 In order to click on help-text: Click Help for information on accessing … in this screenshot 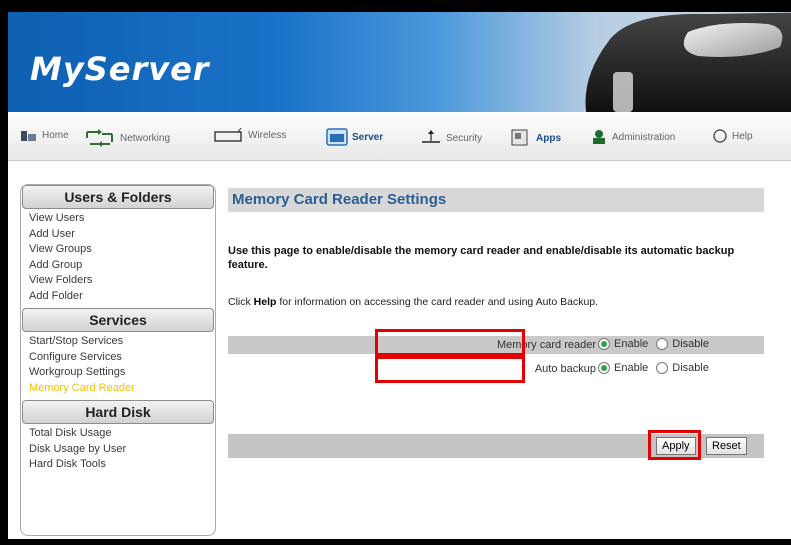, I will do `click(498, 302)`.